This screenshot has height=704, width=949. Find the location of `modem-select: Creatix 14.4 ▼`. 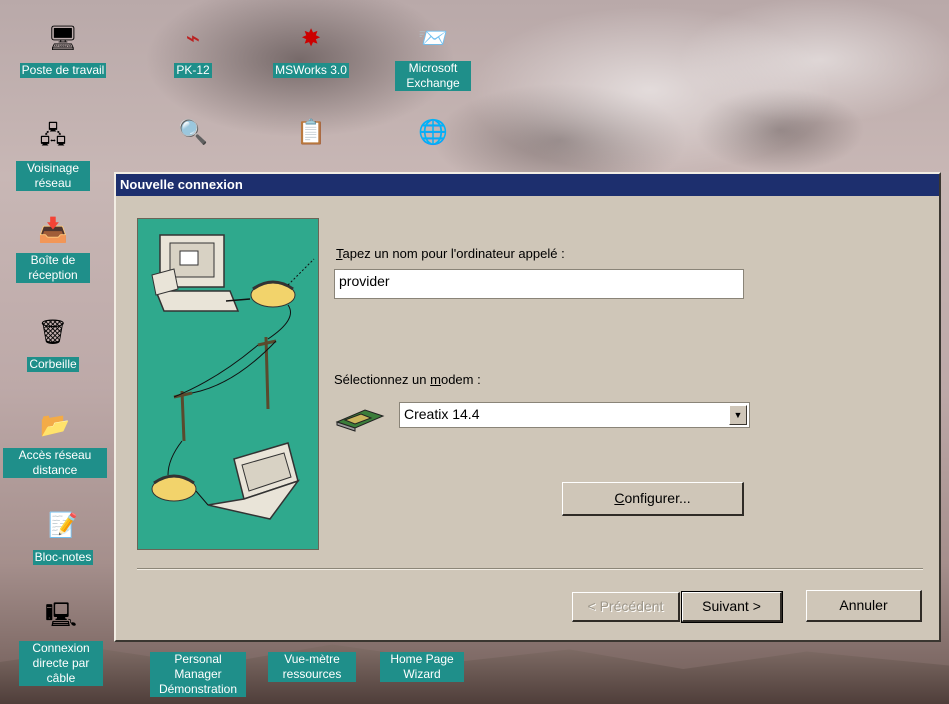

modem-select: Creatix 14.4 ▼ is located at coordinates (574, 415).